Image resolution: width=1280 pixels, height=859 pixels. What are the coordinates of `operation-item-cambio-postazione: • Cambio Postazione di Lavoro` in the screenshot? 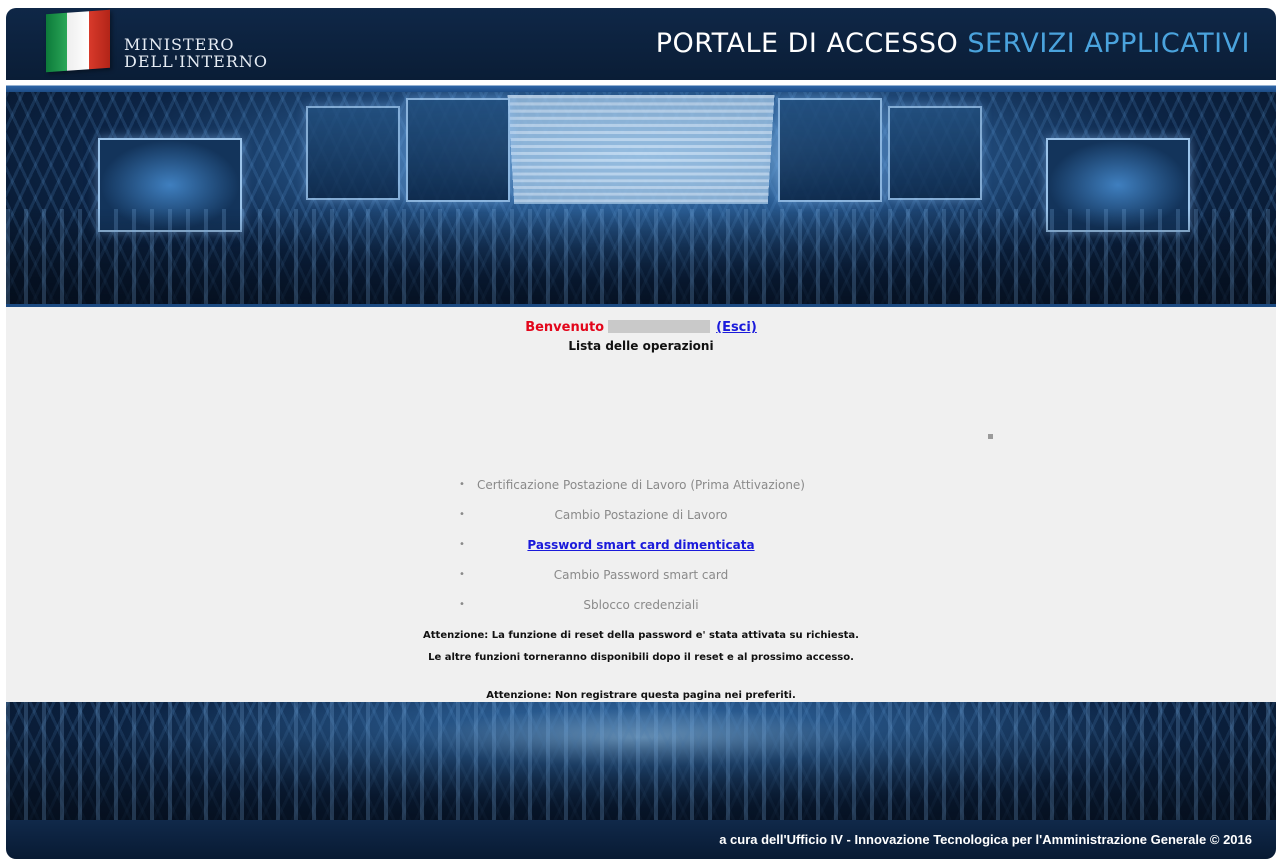 It's located at (641, 515).